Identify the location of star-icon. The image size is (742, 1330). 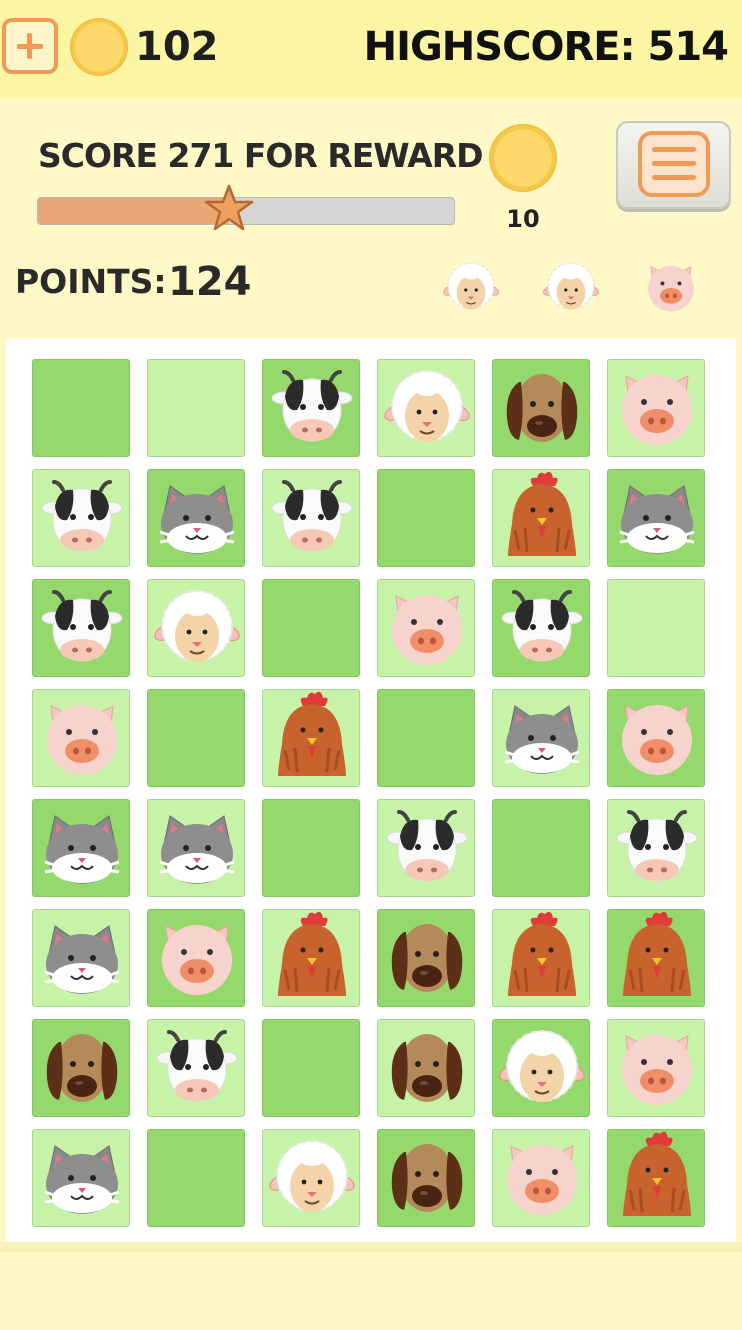
(229, 207).